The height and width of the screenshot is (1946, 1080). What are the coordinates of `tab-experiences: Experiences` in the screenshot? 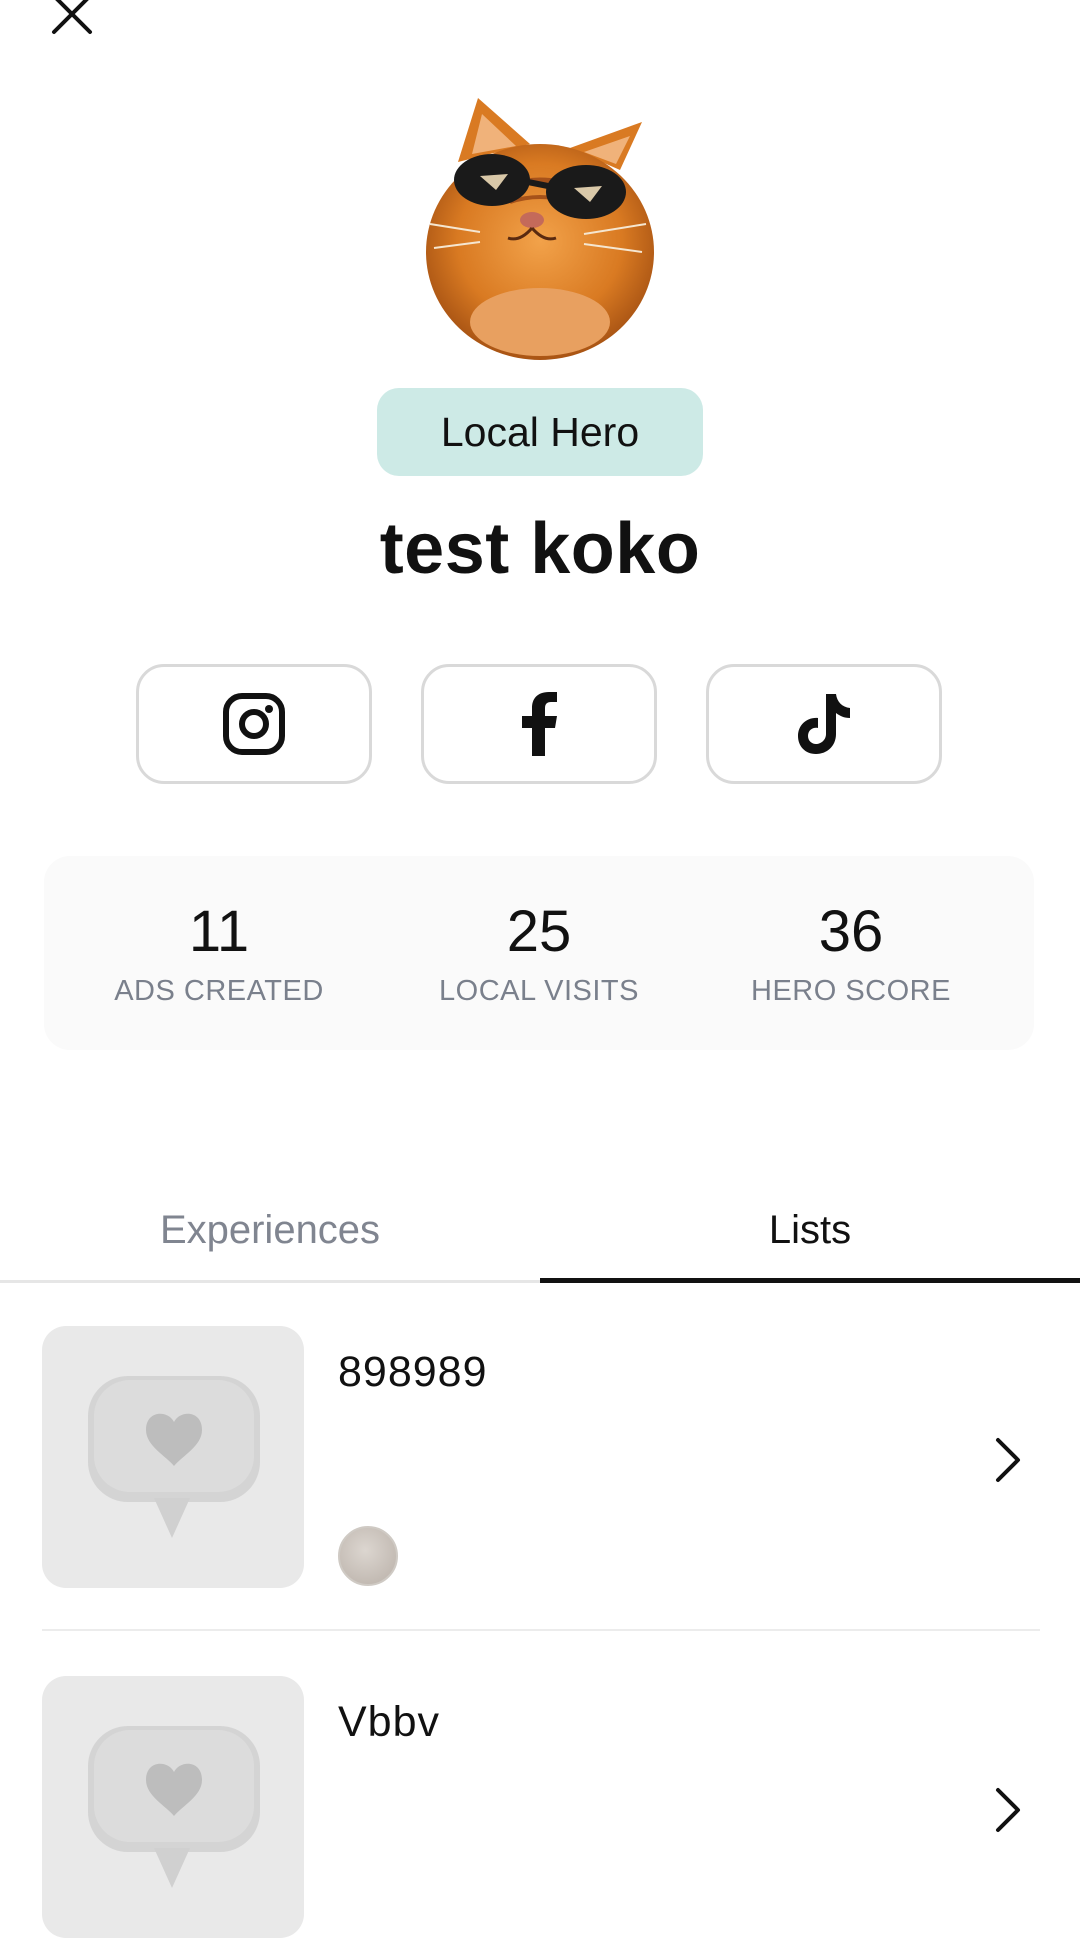 It's located at (270, 1230).